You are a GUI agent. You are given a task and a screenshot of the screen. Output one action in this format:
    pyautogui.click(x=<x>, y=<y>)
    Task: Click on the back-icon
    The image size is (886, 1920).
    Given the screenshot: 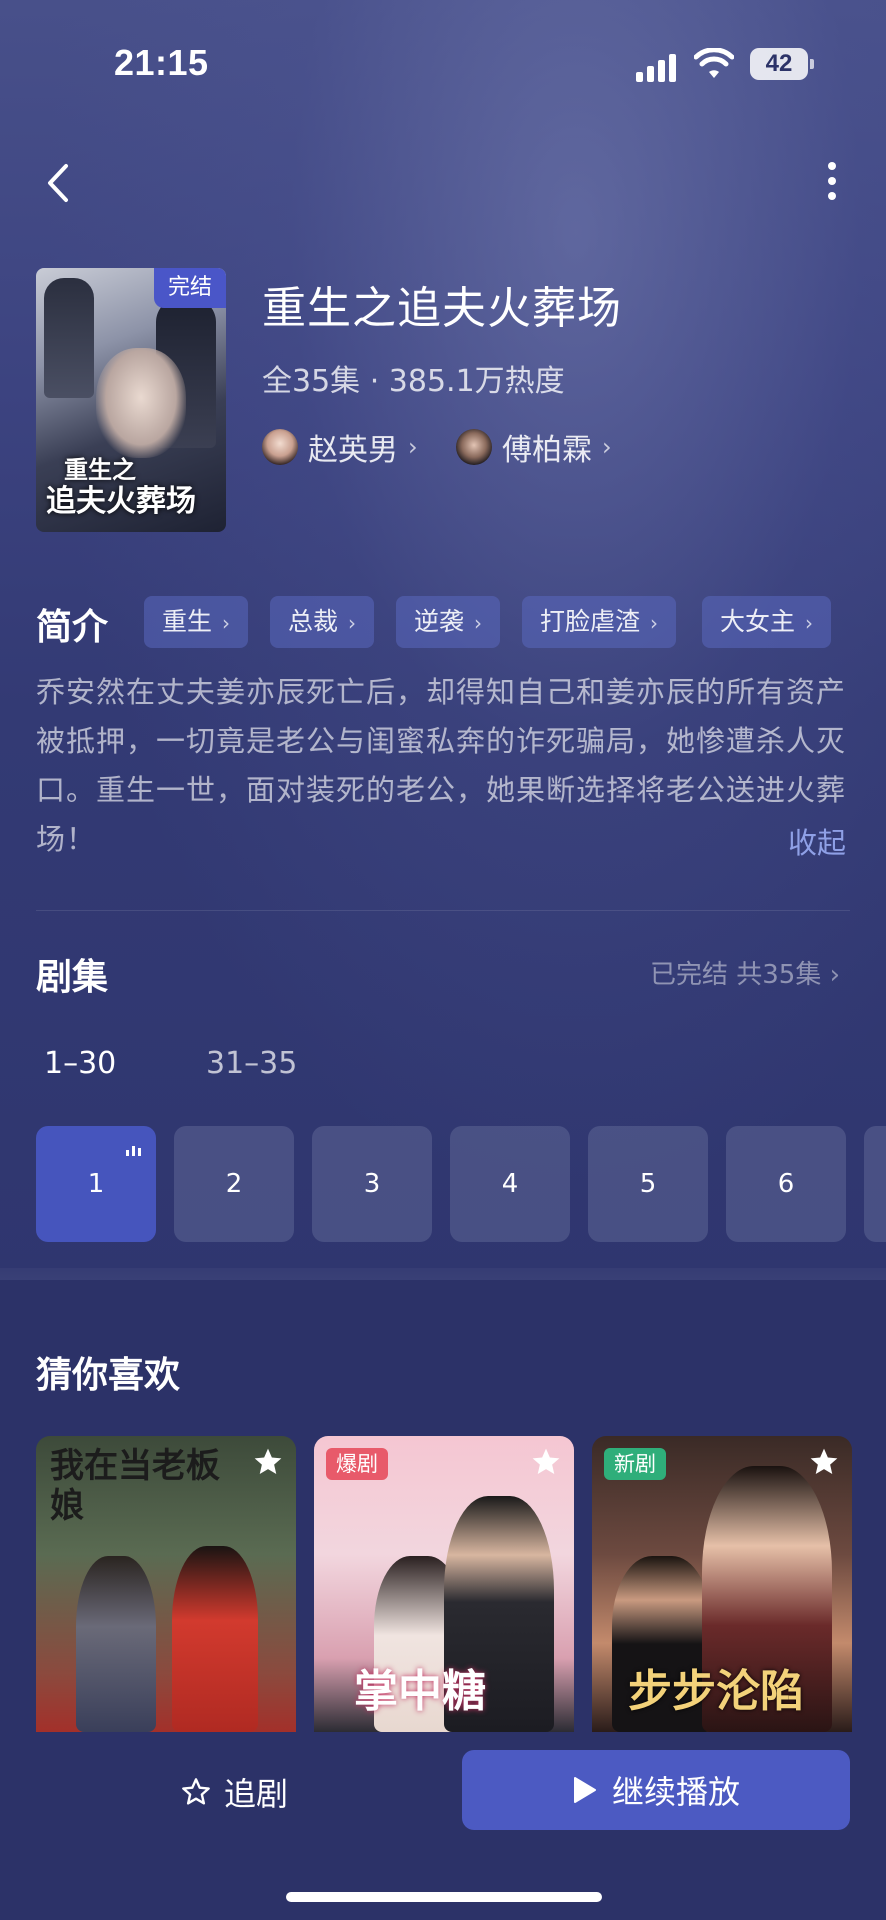 What is the action you would take?
    pyautogui.click(x=58, y=183)
    